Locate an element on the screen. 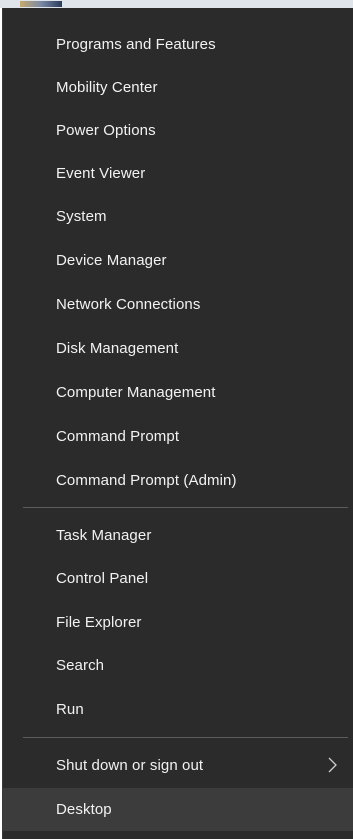  menu-item-shut-down-or-sign-out: Shut down or sign out is located at coordinates (178, 765).